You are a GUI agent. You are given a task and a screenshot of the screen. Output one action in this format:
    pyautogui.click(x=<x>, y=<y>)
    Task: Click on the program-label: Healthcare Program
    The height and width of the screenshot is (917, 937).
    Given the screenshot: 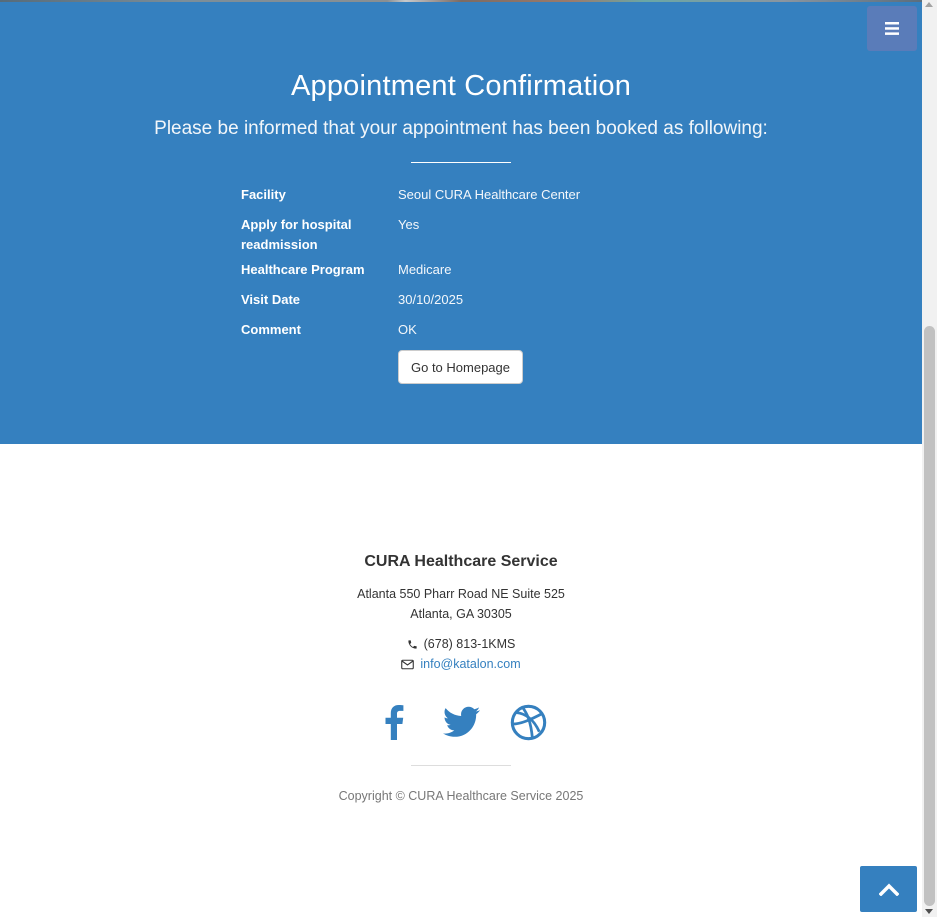 What is the action you would take?
    pyautogui.click(x=303, y=269)
    